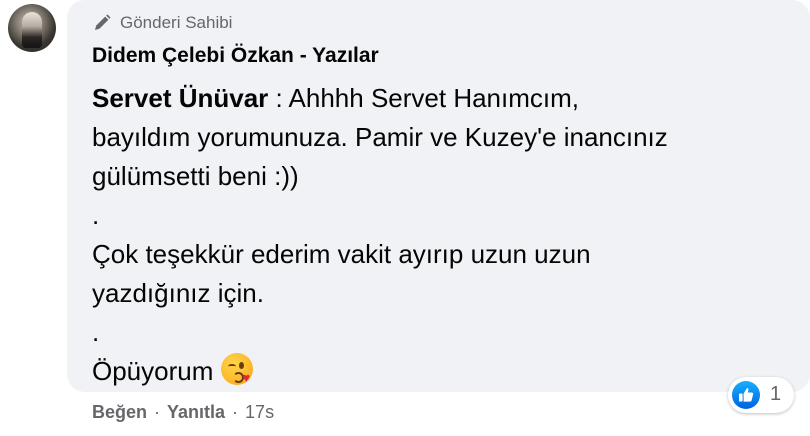 The image size is (810, 436). I want to click on author-badge: Gönderi Sahibi, so click(162, 23).